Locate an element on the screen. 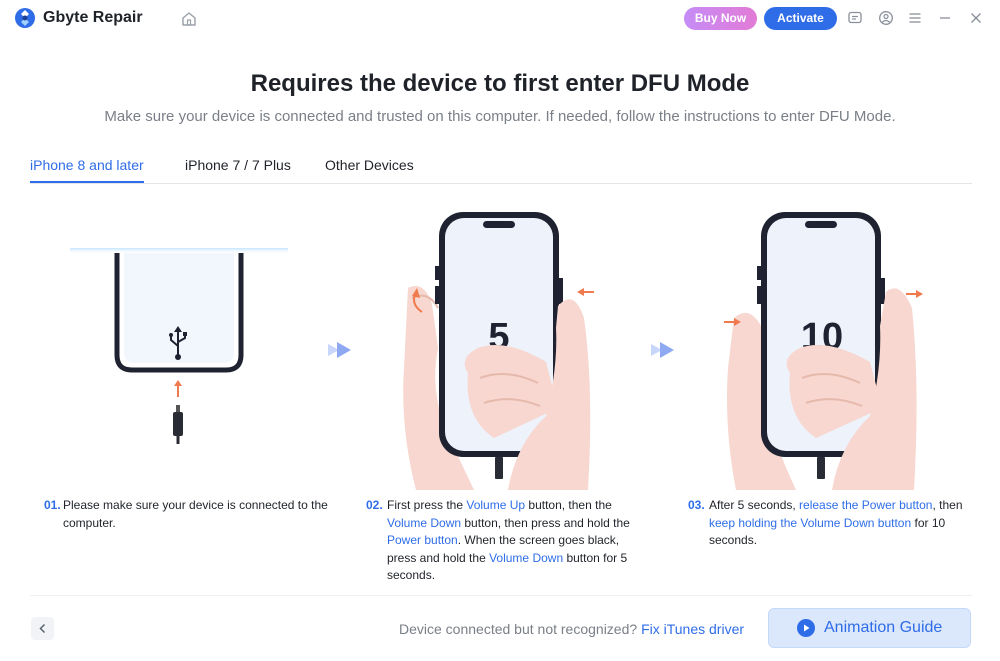 Image resolution: width=1000 pixels, height=661 pixels. step-2-illustration: 5 is located at coordinates (498, 351).